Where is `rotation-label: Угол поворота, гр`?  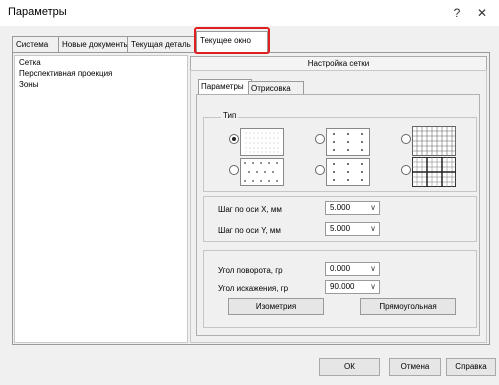
rotation-label: Угол поворота, гр is located at coordinates (250, 270).